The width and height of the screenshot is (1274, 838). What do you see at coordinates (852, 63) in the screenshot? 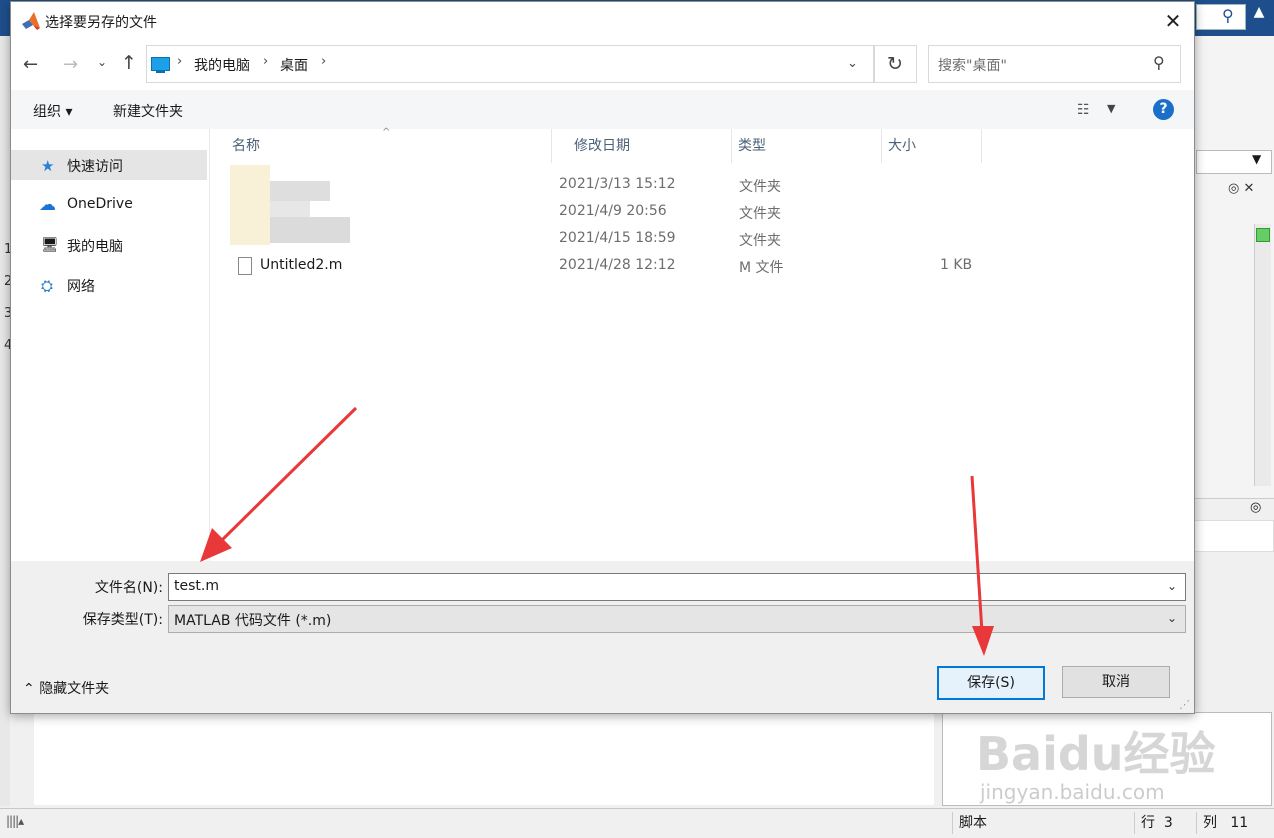
I see `address-history-chevron-icon: ⌄` at bounding box center [852, 63].